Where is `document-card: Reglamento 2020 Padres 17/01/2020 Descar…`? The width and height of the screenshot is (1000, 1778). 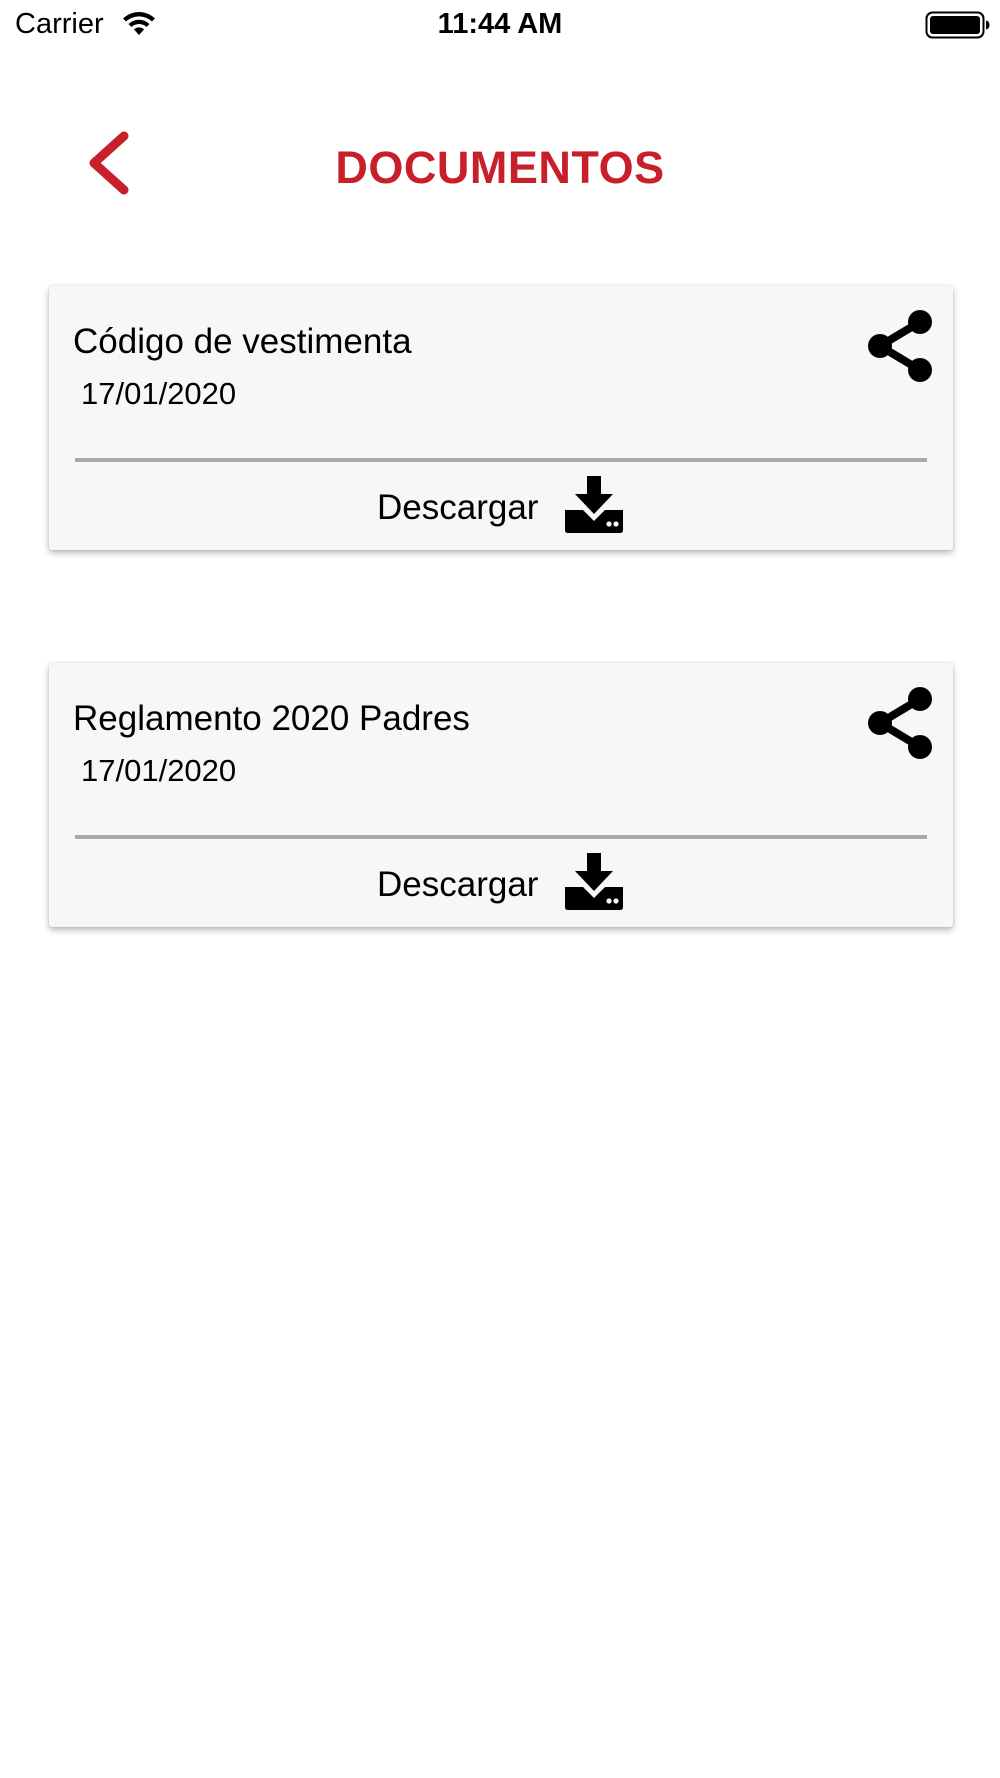 document-card: Reglamento 2020 Padres 17/01/2020 Descar… is located at coordinates (501, 795).